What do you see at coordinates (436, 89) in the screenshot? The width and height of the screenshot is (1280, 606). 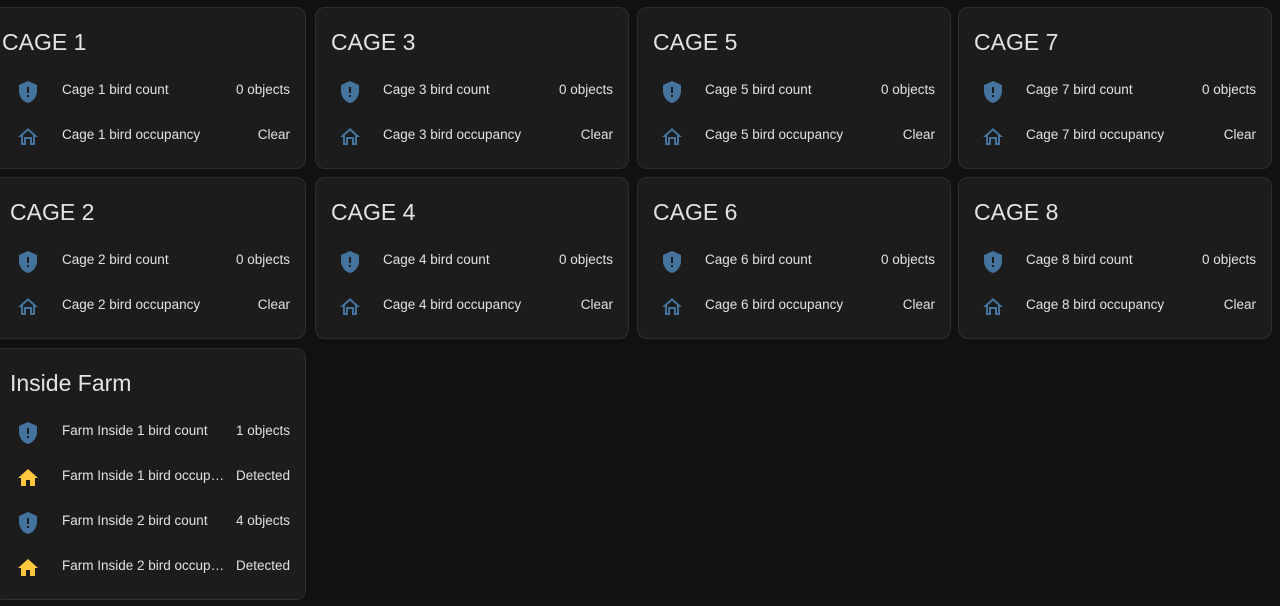 I see `entity-name: Cage 3 bird count` at bounding box center [436, 89].